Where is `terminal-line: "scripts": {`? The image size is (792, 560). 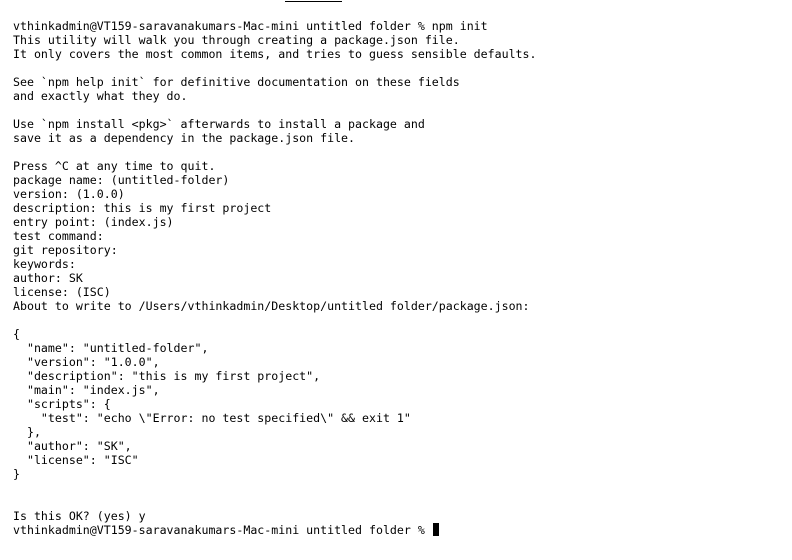 terminal-line: "scripts": { is located at coordinates (62, 404).